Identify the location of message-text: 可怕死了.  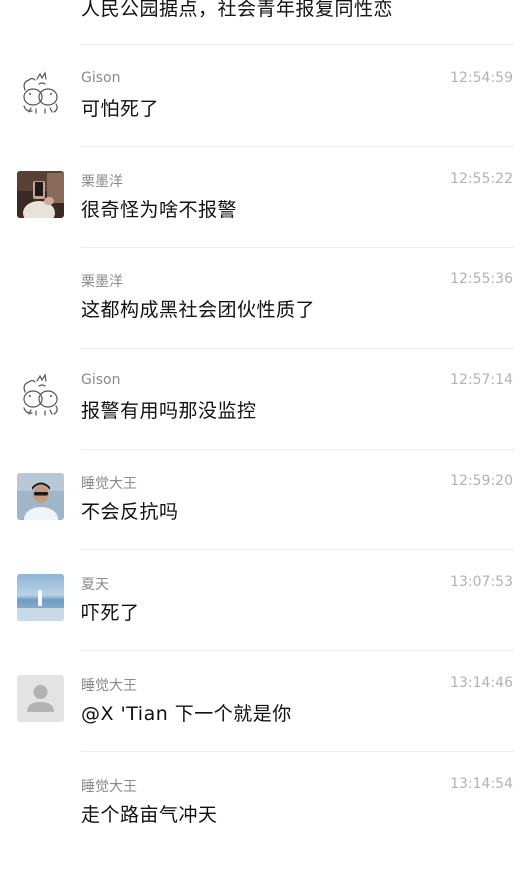
(120, 109).